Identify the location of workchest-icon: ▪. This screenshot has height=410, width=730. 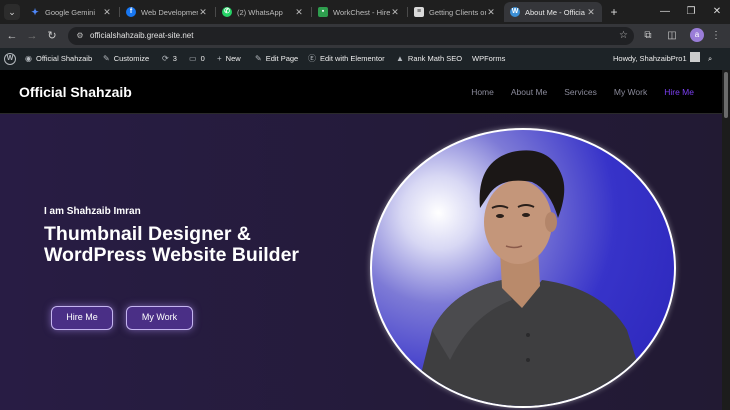
(323, 12).